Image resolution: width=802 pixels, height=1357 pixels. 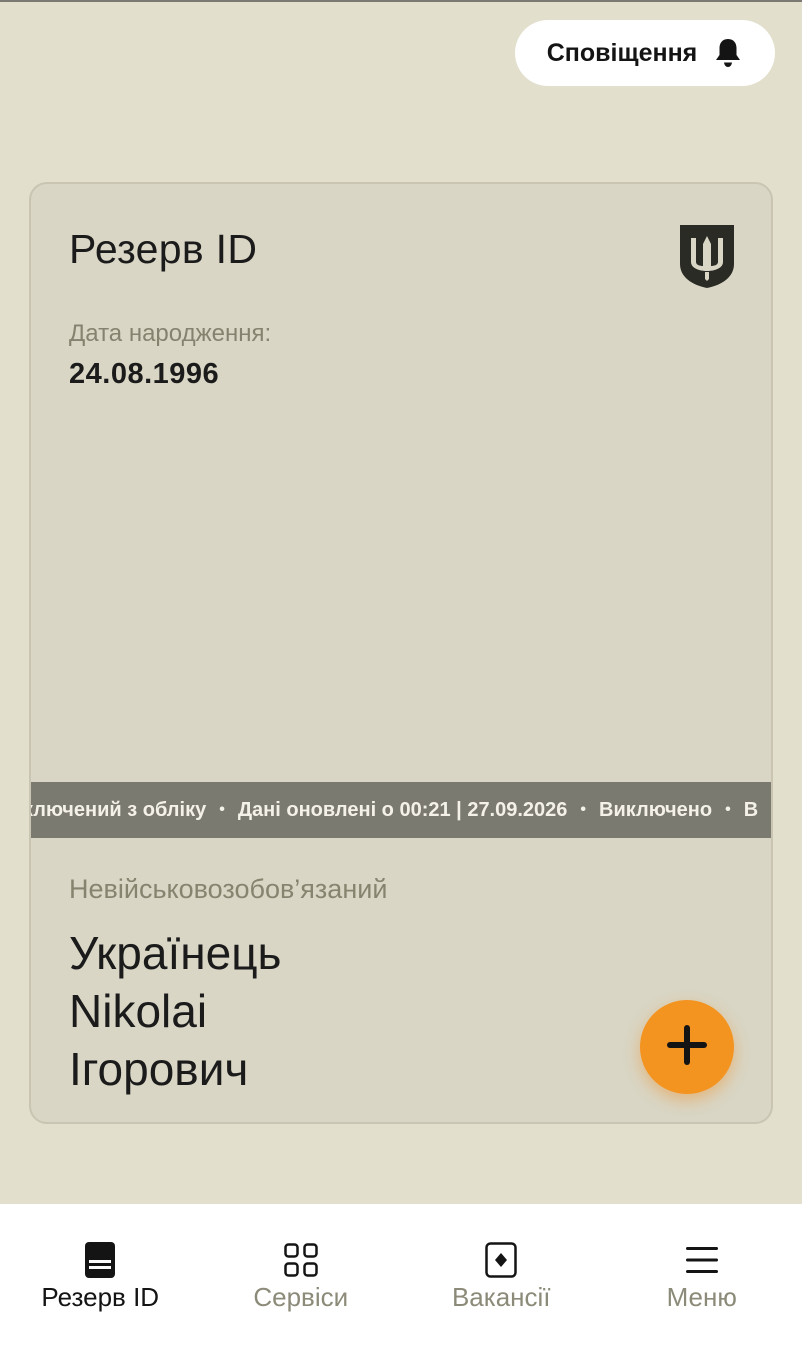 What do you see at coordinates (138, 1011) in the screenshot?
I see `given-name: Nikolai` at bounding box center [138, 1011].